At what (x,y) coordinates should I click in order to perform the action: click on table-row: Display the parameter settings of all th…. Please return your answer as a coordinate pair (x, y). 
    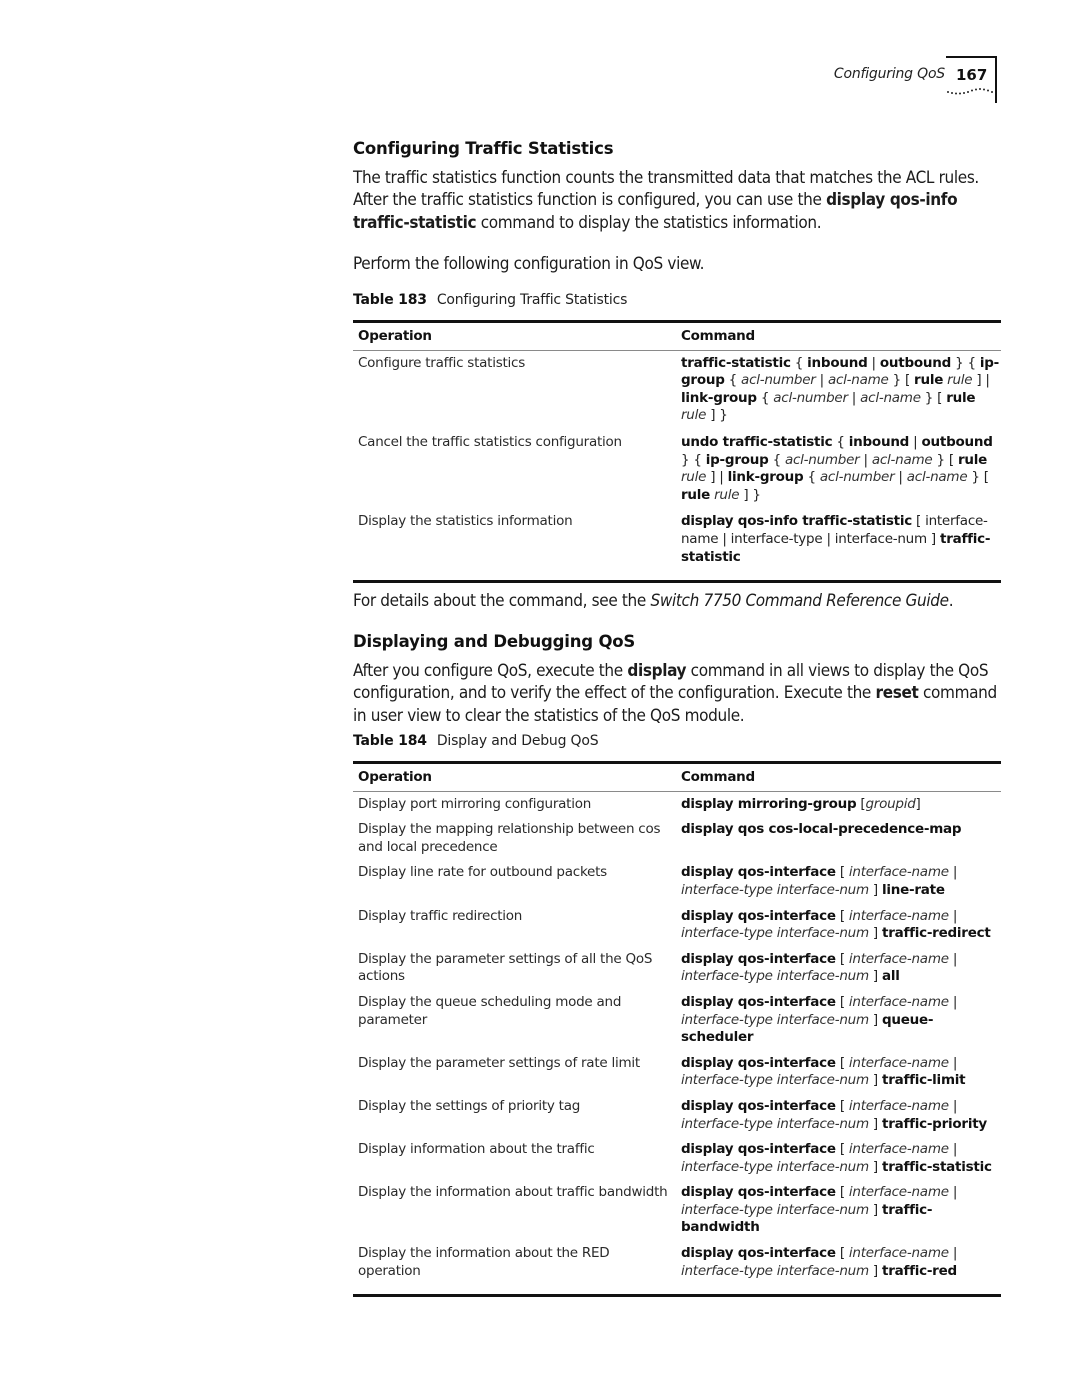
    Looking at the image, I should click on (677, 964).